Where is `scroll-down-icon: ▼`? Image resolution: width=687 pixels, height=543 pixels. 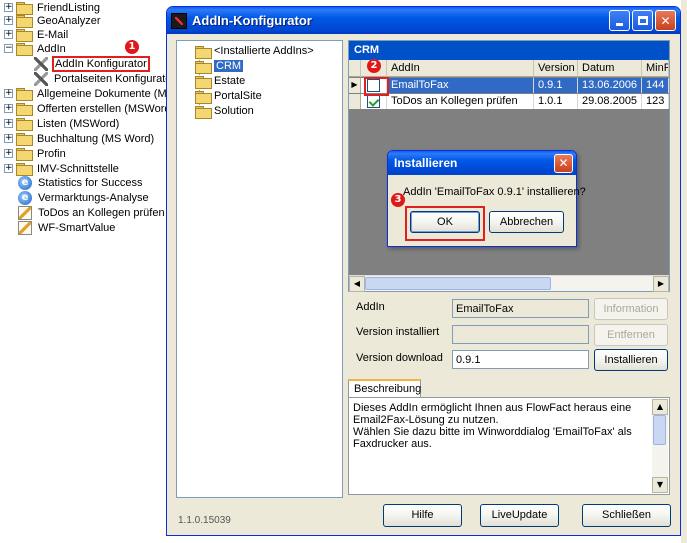
scroll-down-icon: ▼ is located at coordinates (660, 485).